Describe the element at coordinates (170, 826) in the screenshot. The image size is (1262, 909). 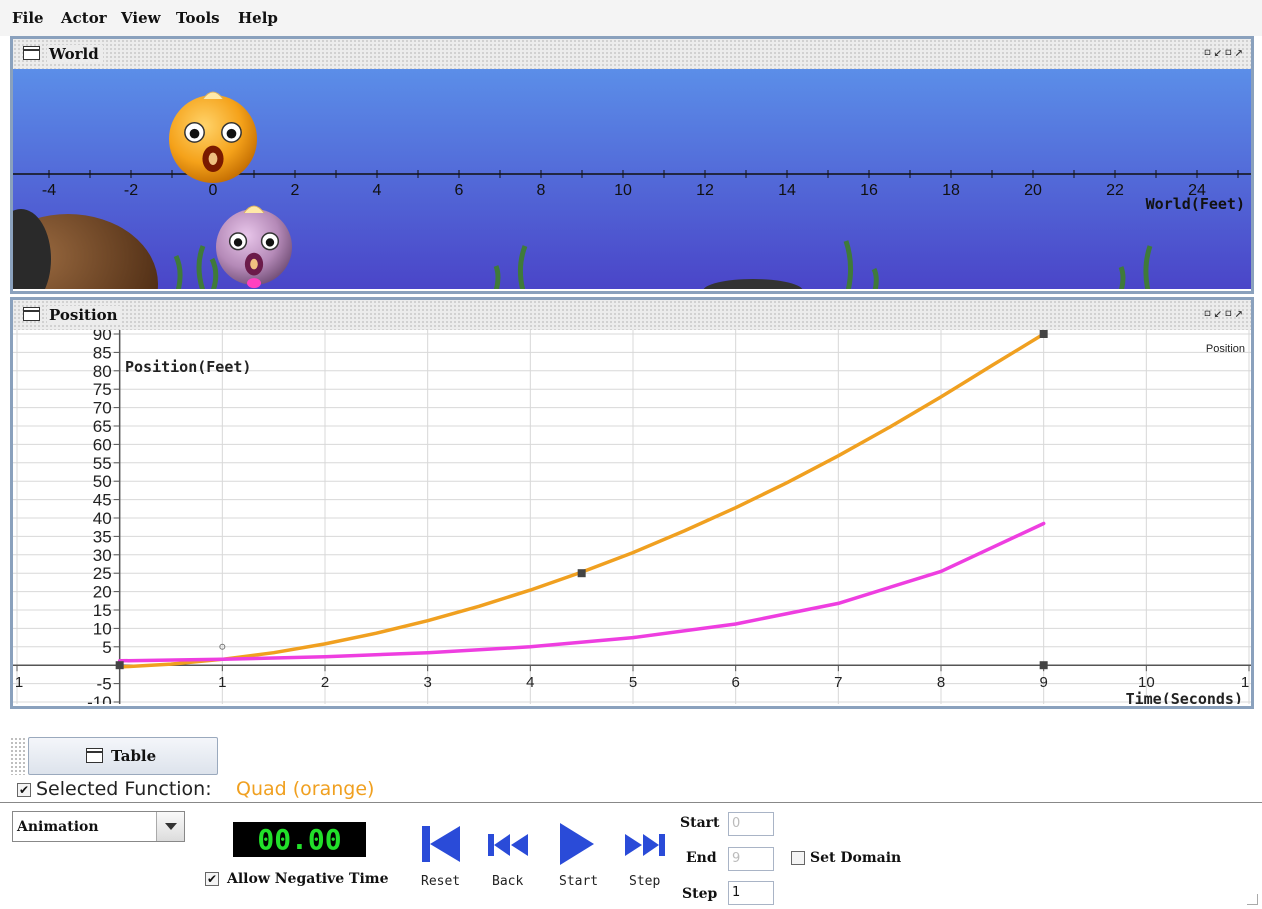
I see `chevron-down-icon` at that location.